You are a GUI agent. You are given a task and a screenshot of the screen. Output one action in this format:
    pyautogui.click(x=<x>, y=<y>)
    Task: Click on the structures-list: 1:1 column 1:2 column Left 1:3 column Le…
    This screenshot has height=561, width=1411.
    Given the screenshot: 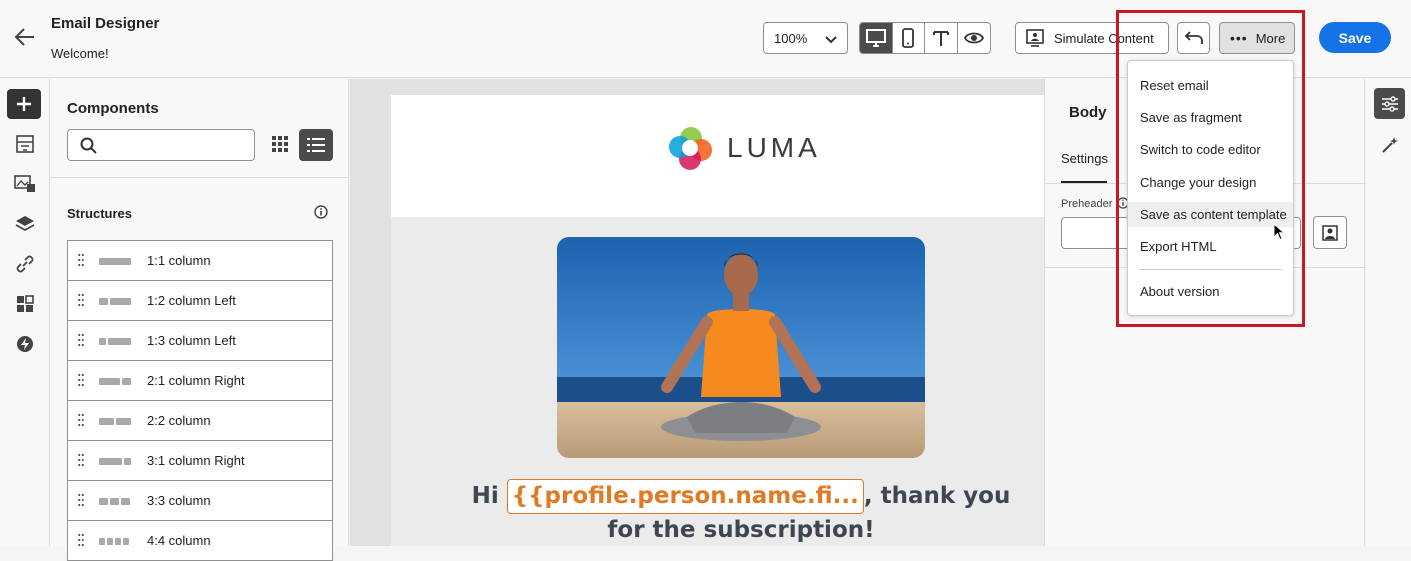 What is the action you would take?
    pyautogui.click(x=200, y=400)
    